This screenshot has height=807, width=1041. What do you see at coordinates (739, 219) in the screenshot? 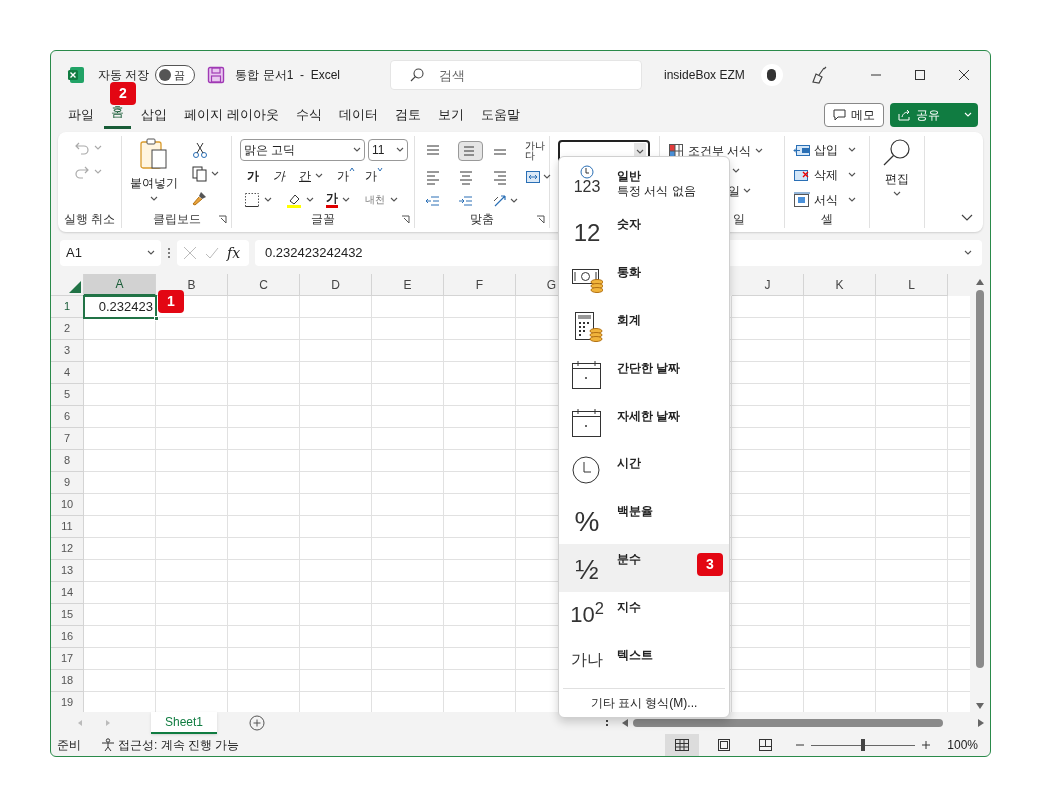
I see `group-label: 일` at bounding box center [739, 219].